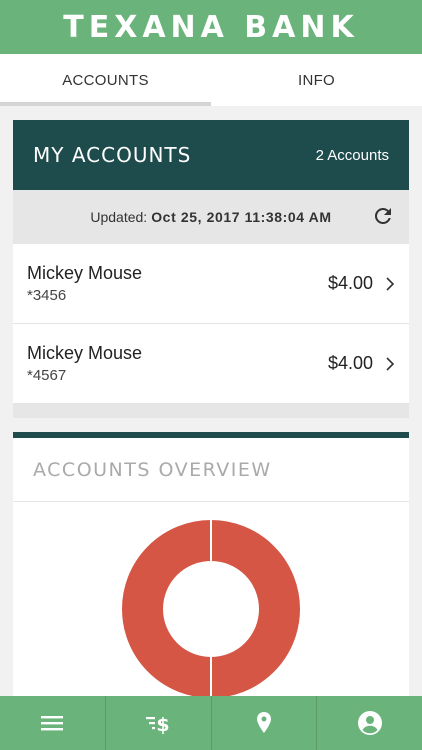 The height and width of the screenshot is (750, 422). I want to click on profile-icon, so click(369, 723).